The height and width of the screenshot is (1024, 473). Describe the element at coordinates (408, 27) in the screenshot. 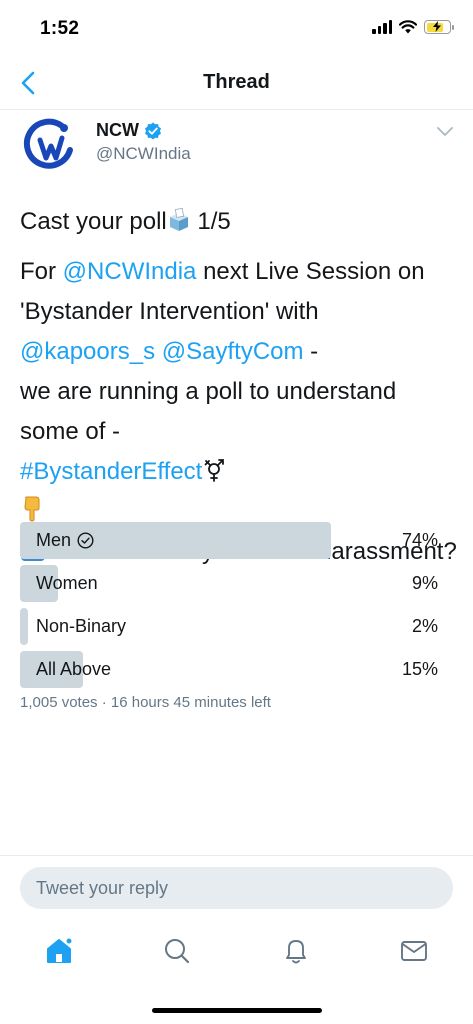

I see `wifi-icon` at that location.